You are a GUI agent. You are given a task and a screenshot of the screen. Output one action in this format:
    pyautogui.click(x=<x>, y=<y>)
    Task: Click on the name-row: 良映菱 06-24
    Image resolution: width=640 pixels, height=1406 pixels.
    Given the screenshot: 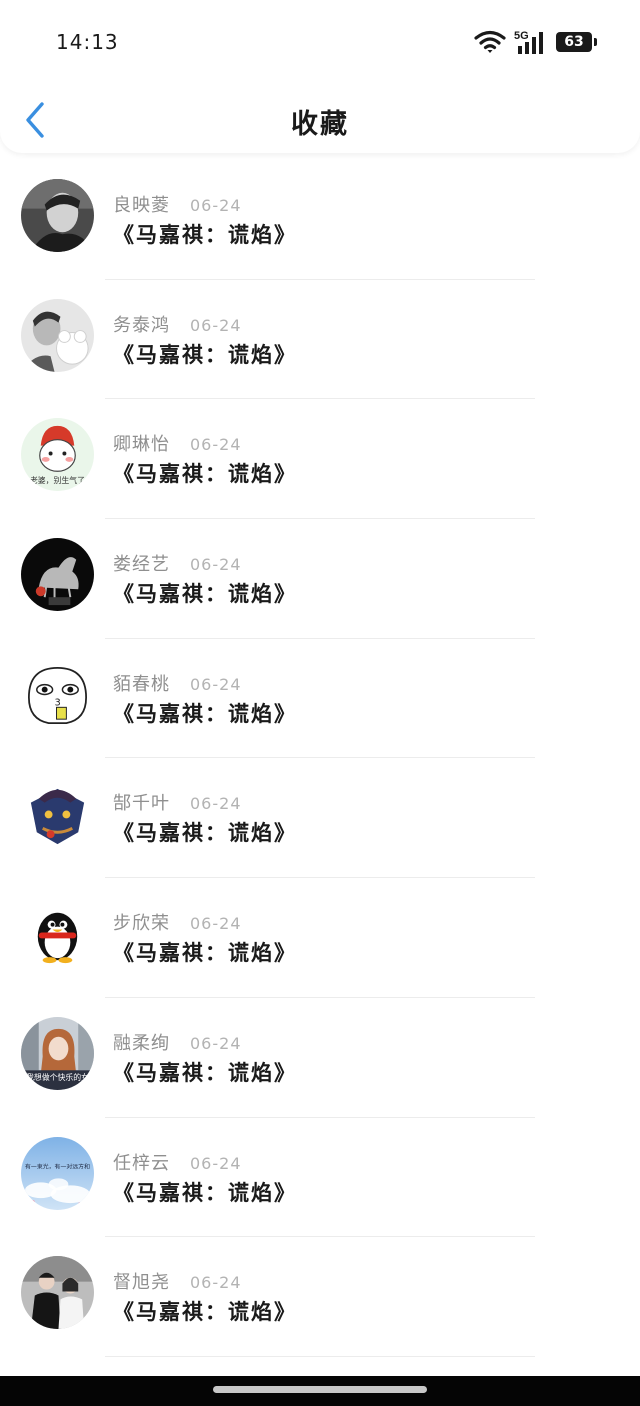 What is the action you would take?
    pyautogui.click(x=177, y=204)
    